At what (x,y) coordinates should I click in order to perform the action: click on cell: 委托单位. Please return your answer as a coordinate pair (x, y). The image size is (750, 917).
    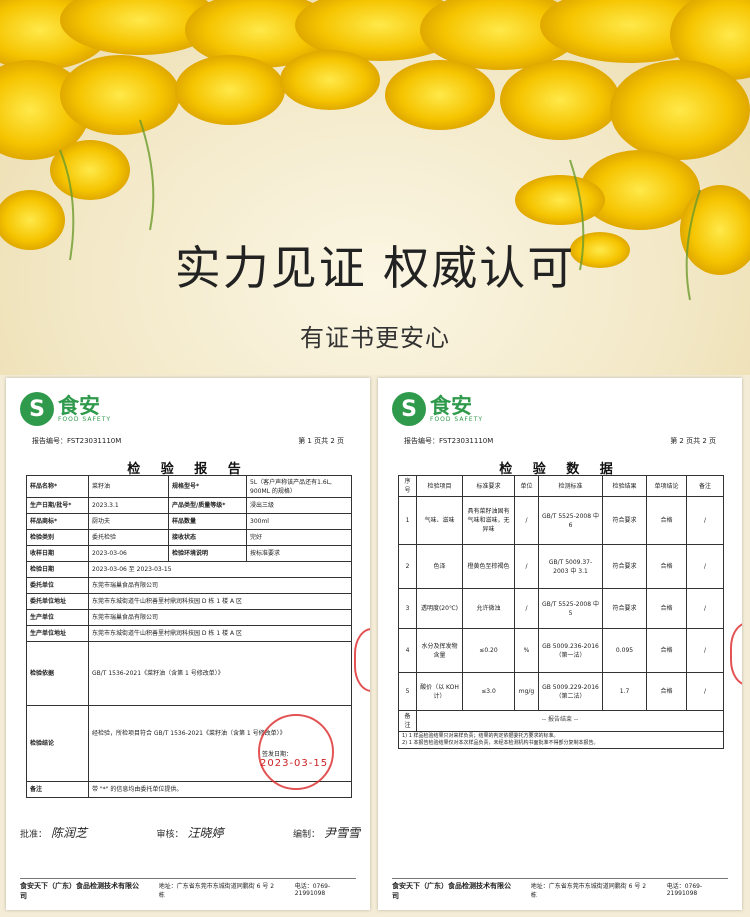
    Looking at the image, I should click on (57, 585).